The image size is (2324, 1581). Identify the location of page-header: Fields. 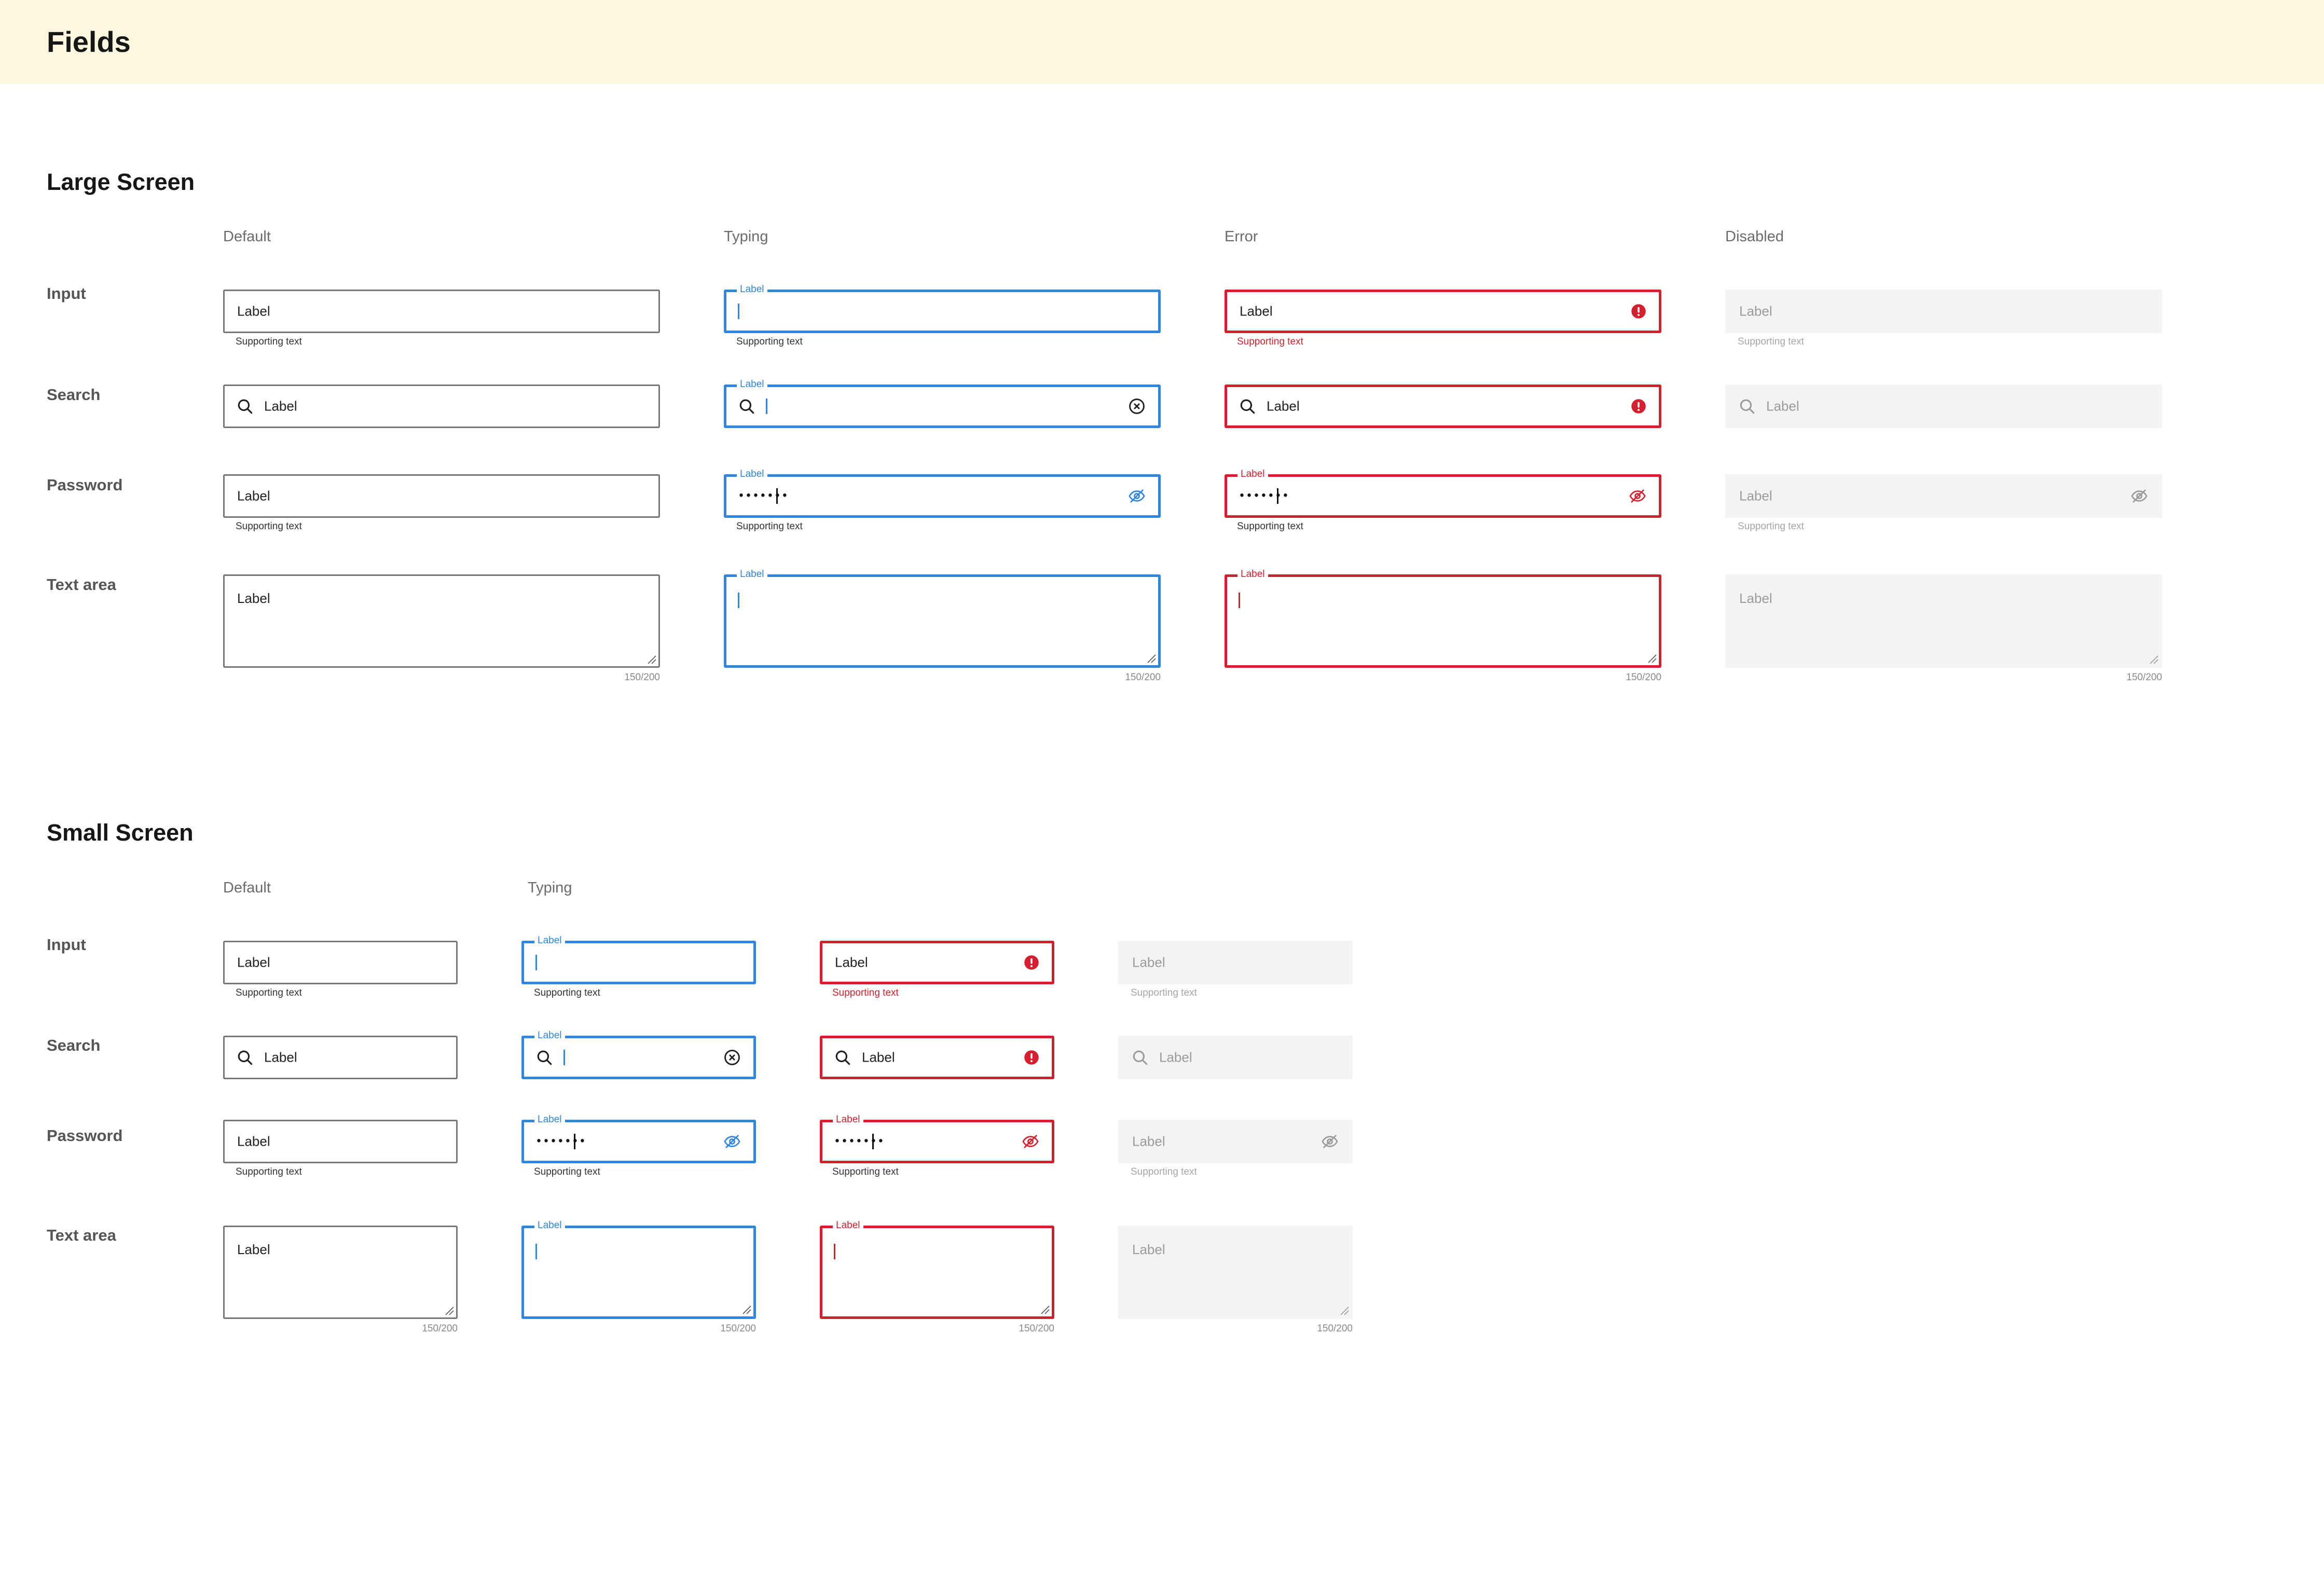
(1162, 42).